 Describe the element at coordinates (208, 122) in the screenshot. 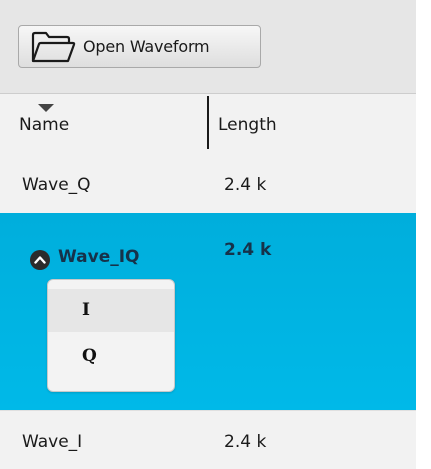

I see `column-resize-handle` at that location.